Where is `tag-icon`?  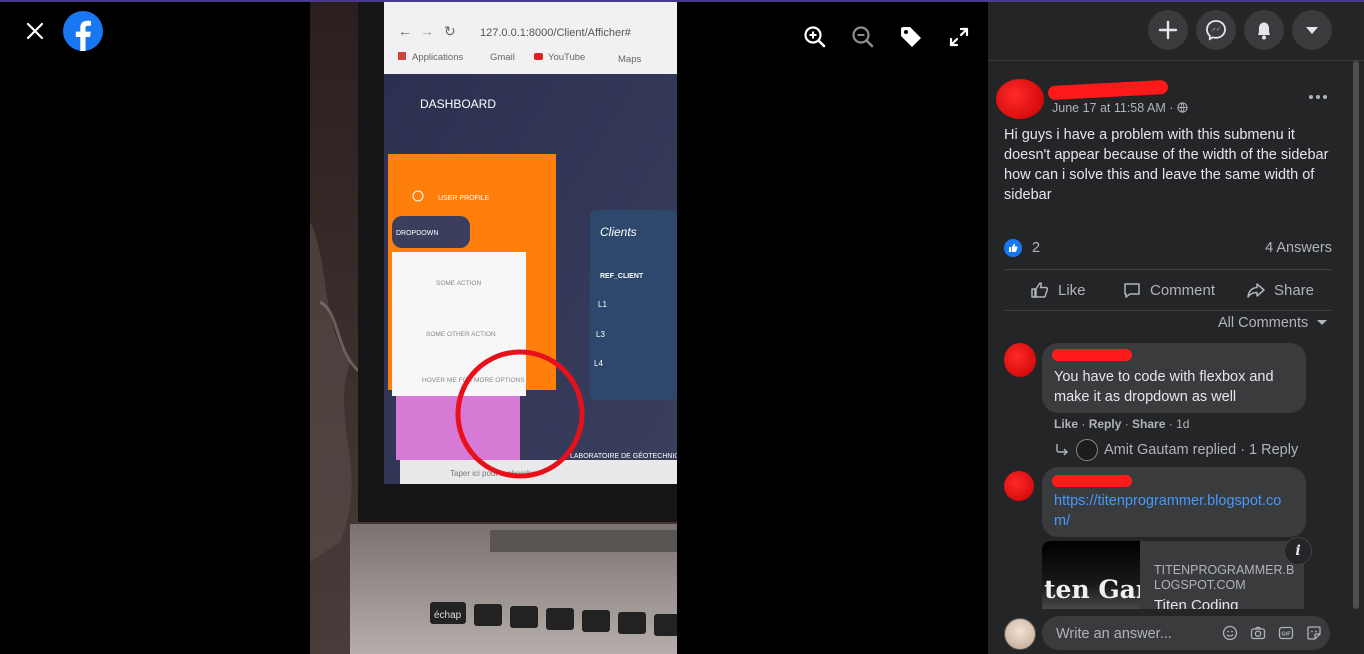 tag-icon is located at coordinates (911, 37).